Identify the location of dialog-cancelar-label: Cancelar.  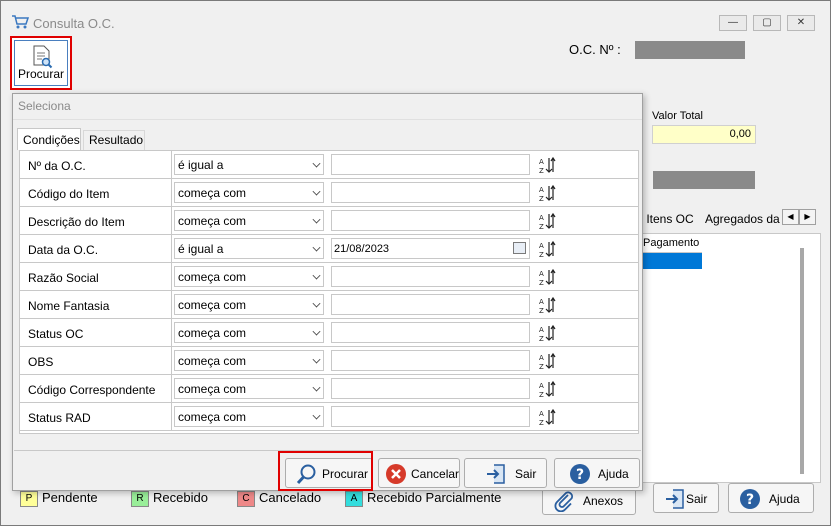
(435, 474).